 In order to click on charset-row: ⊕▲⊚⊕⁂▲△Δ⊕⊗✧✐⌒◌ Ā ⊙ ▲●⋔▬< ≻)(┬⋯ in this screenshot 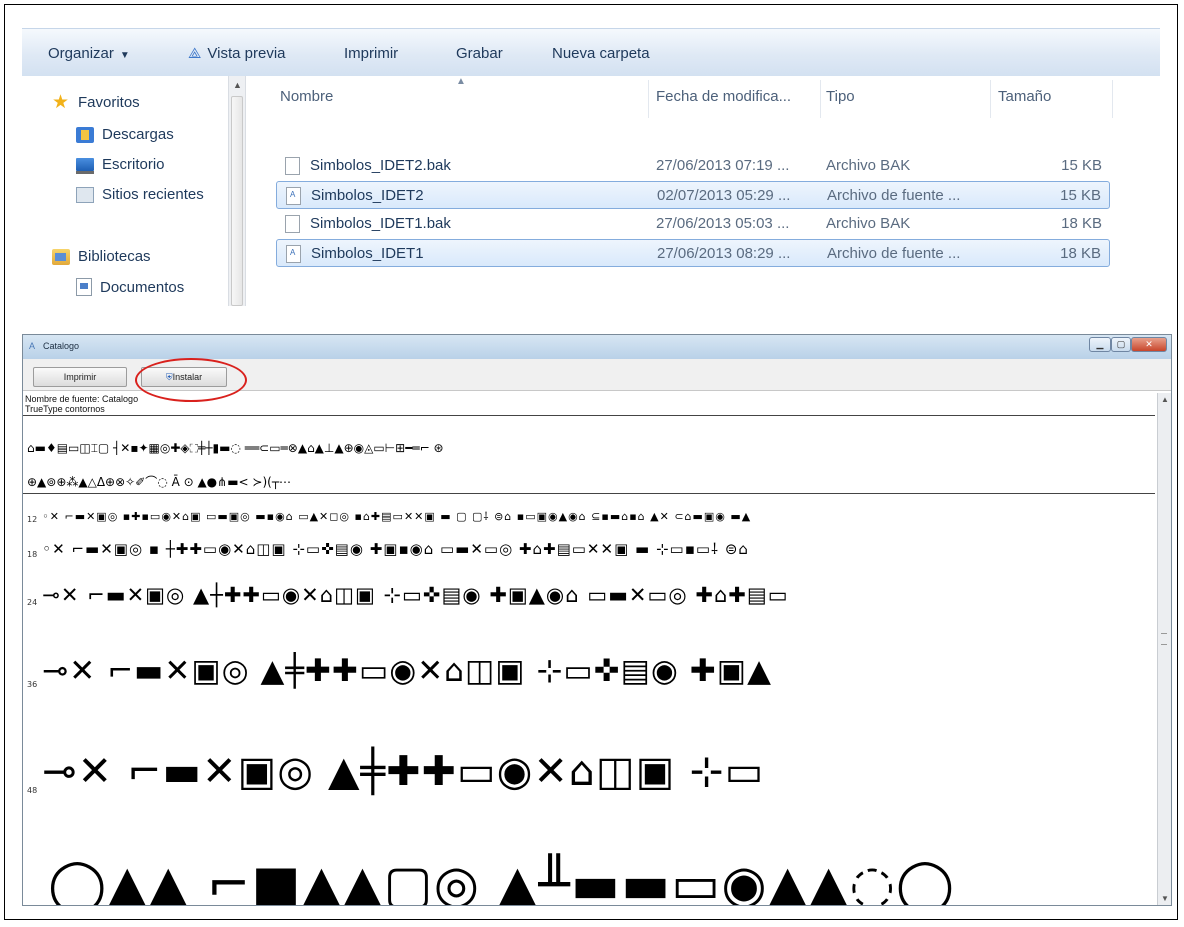, I will do `click(159, 482)`.